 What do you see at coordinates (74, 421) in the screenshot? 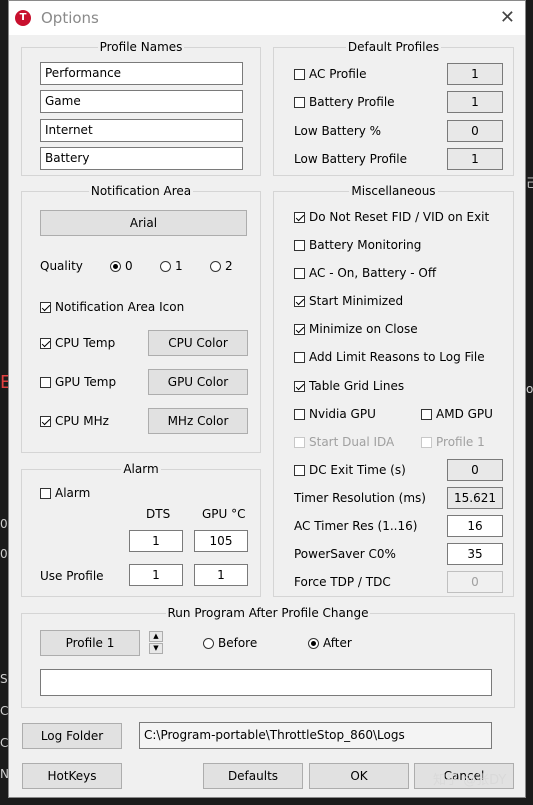
I see `cpu-mhz-checkbox: CPU MHz` at bounding box center [74, 421].